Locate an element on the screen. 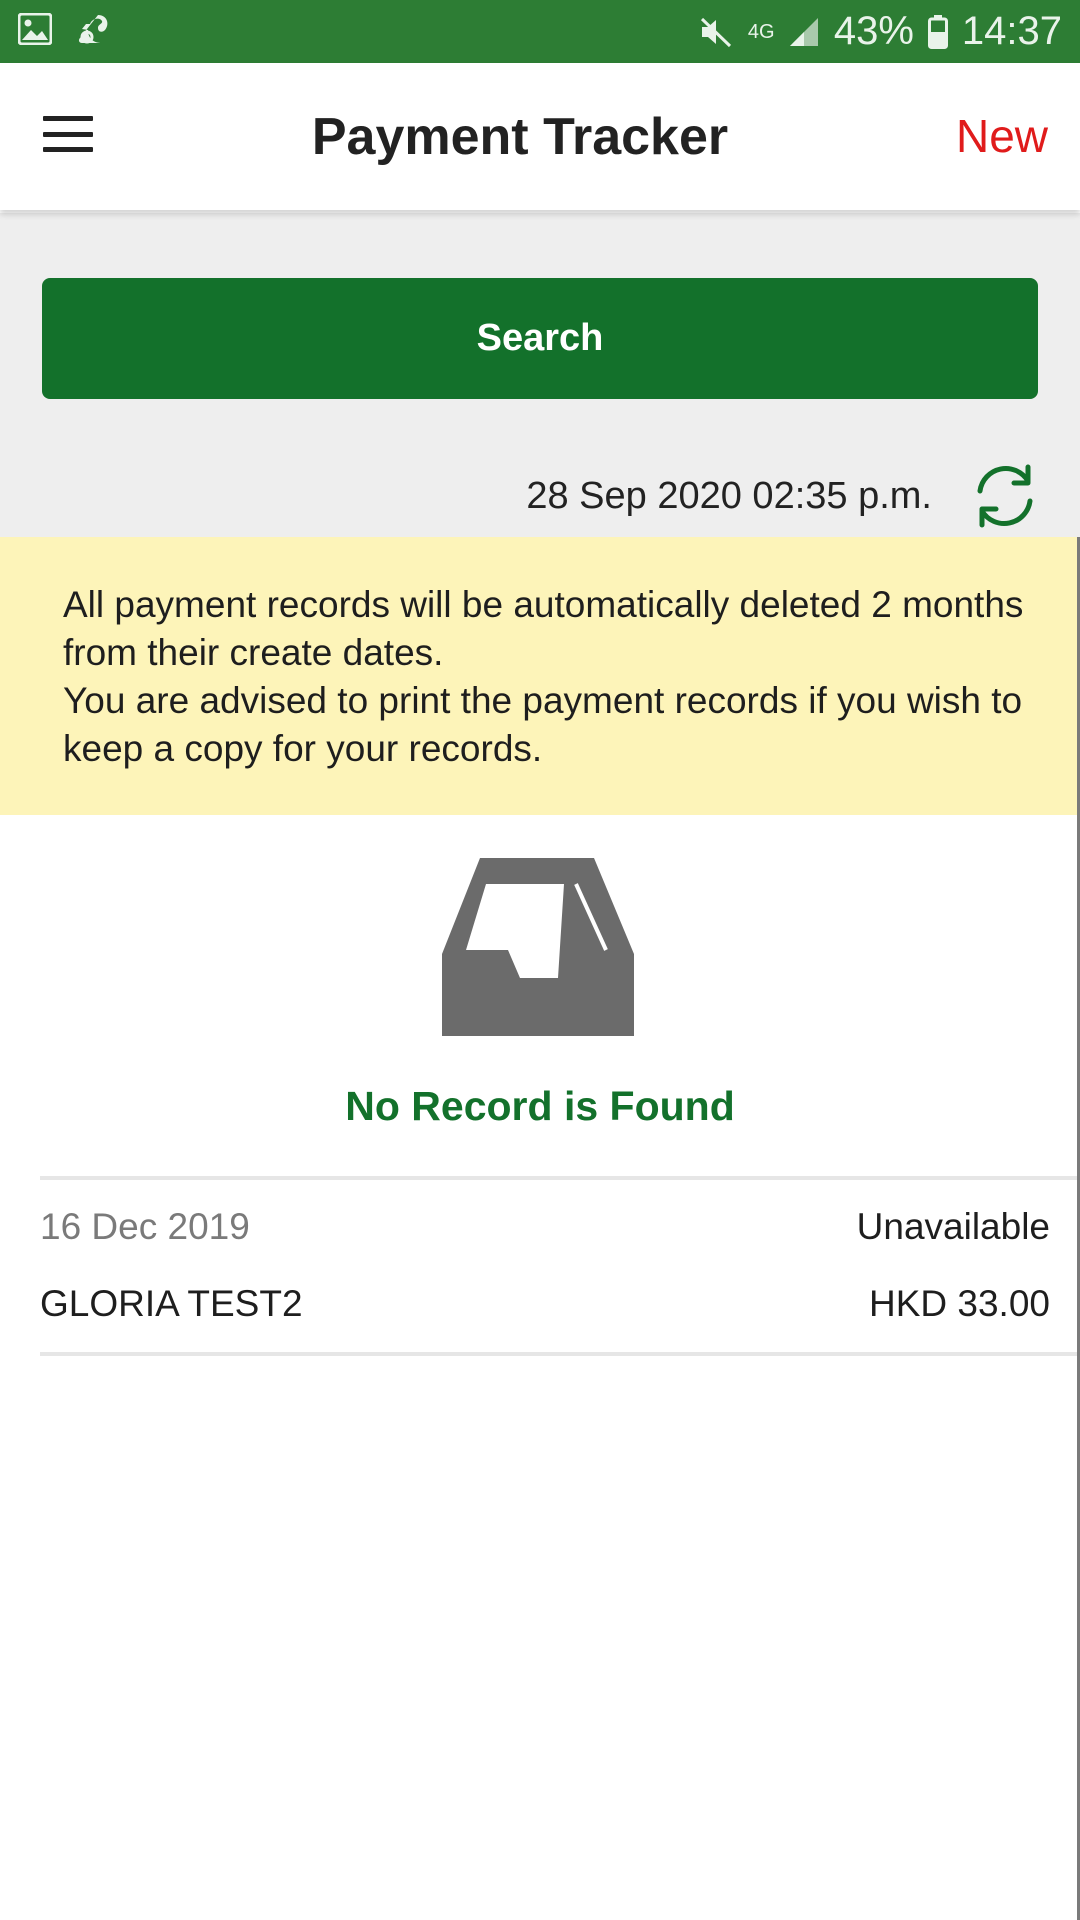 The width and height of the screenshot is (1080, 1920). page-title: Payment Tracker is located at coordinates (520, 137).